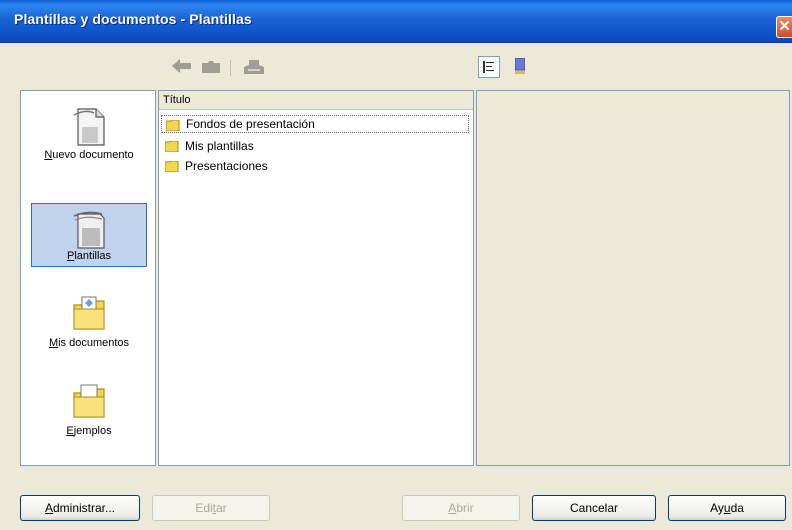 The height and width of the screenshot is (530, 792). What do you see at coordinates (727, 508) in the screenshot?
I see `help-button: Ayuda` at bounding box center [727, 508].